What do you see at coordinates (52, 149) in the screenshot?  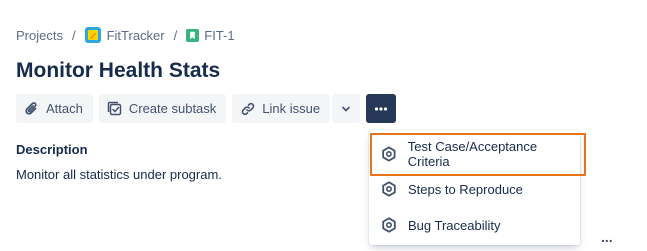 I see `description-heading: Description` at bounding box center [52, 149].